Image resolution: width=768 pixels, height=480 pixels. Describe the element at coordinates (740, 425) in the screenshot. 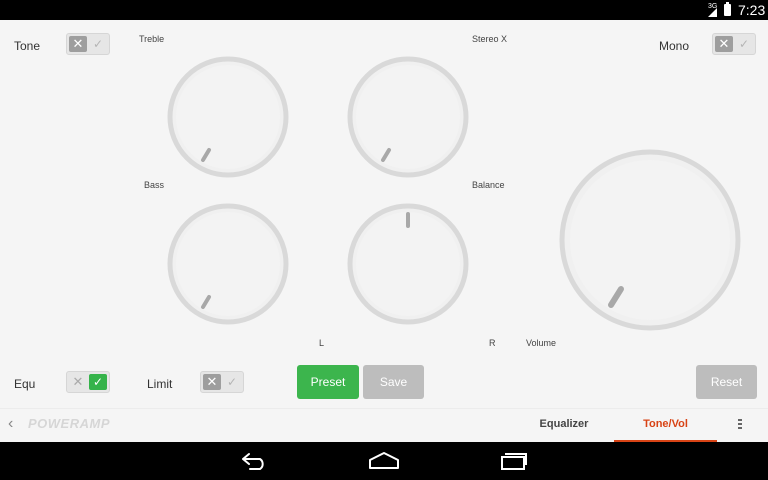

I see `overflow-menu-icon` at that location.